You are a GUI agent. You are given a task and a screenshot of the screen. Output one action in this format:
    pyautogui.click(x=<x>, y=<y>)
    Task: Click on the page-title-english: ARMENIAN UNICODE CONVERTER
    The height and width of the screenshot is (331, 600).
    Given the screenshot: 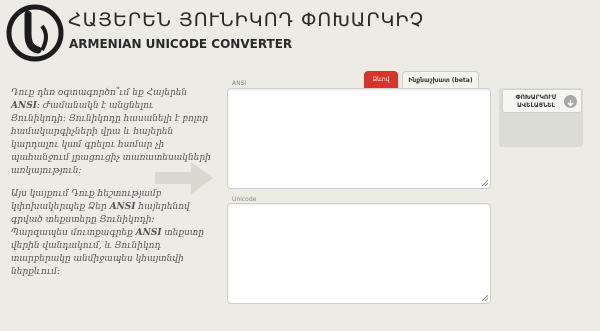 What is the action you would take?
    pyautogui.click(x=181, y=44)
    